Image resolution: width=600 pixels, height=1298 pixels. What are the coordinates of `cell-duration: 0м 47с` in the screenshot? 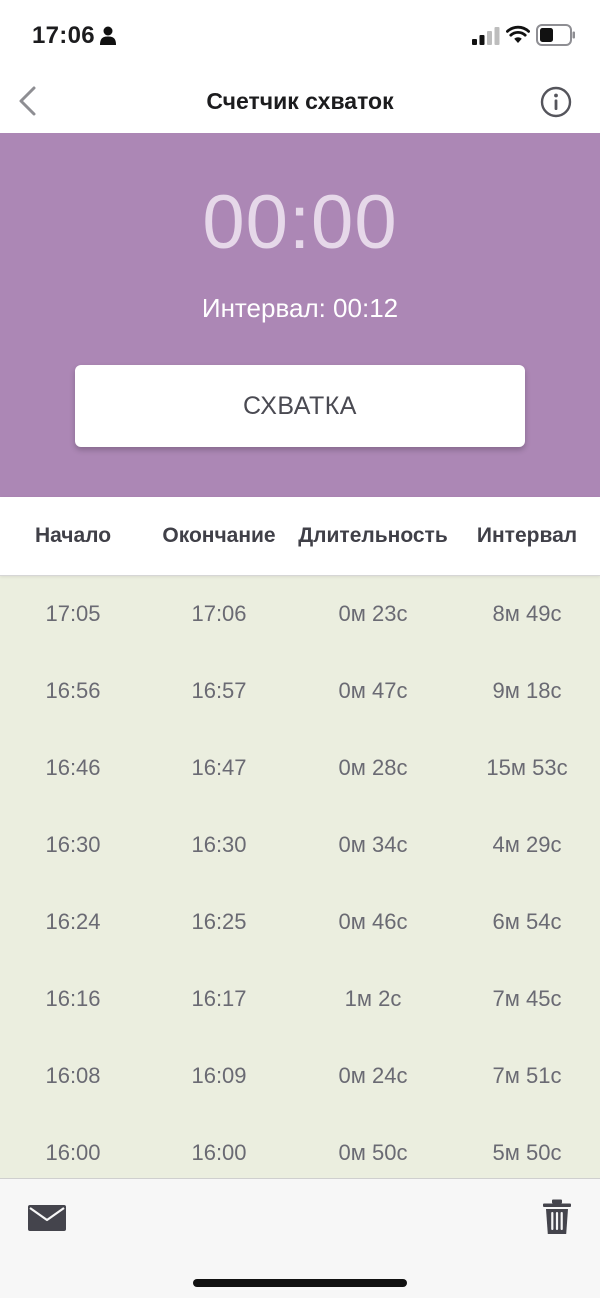 It's located at (373, 690).